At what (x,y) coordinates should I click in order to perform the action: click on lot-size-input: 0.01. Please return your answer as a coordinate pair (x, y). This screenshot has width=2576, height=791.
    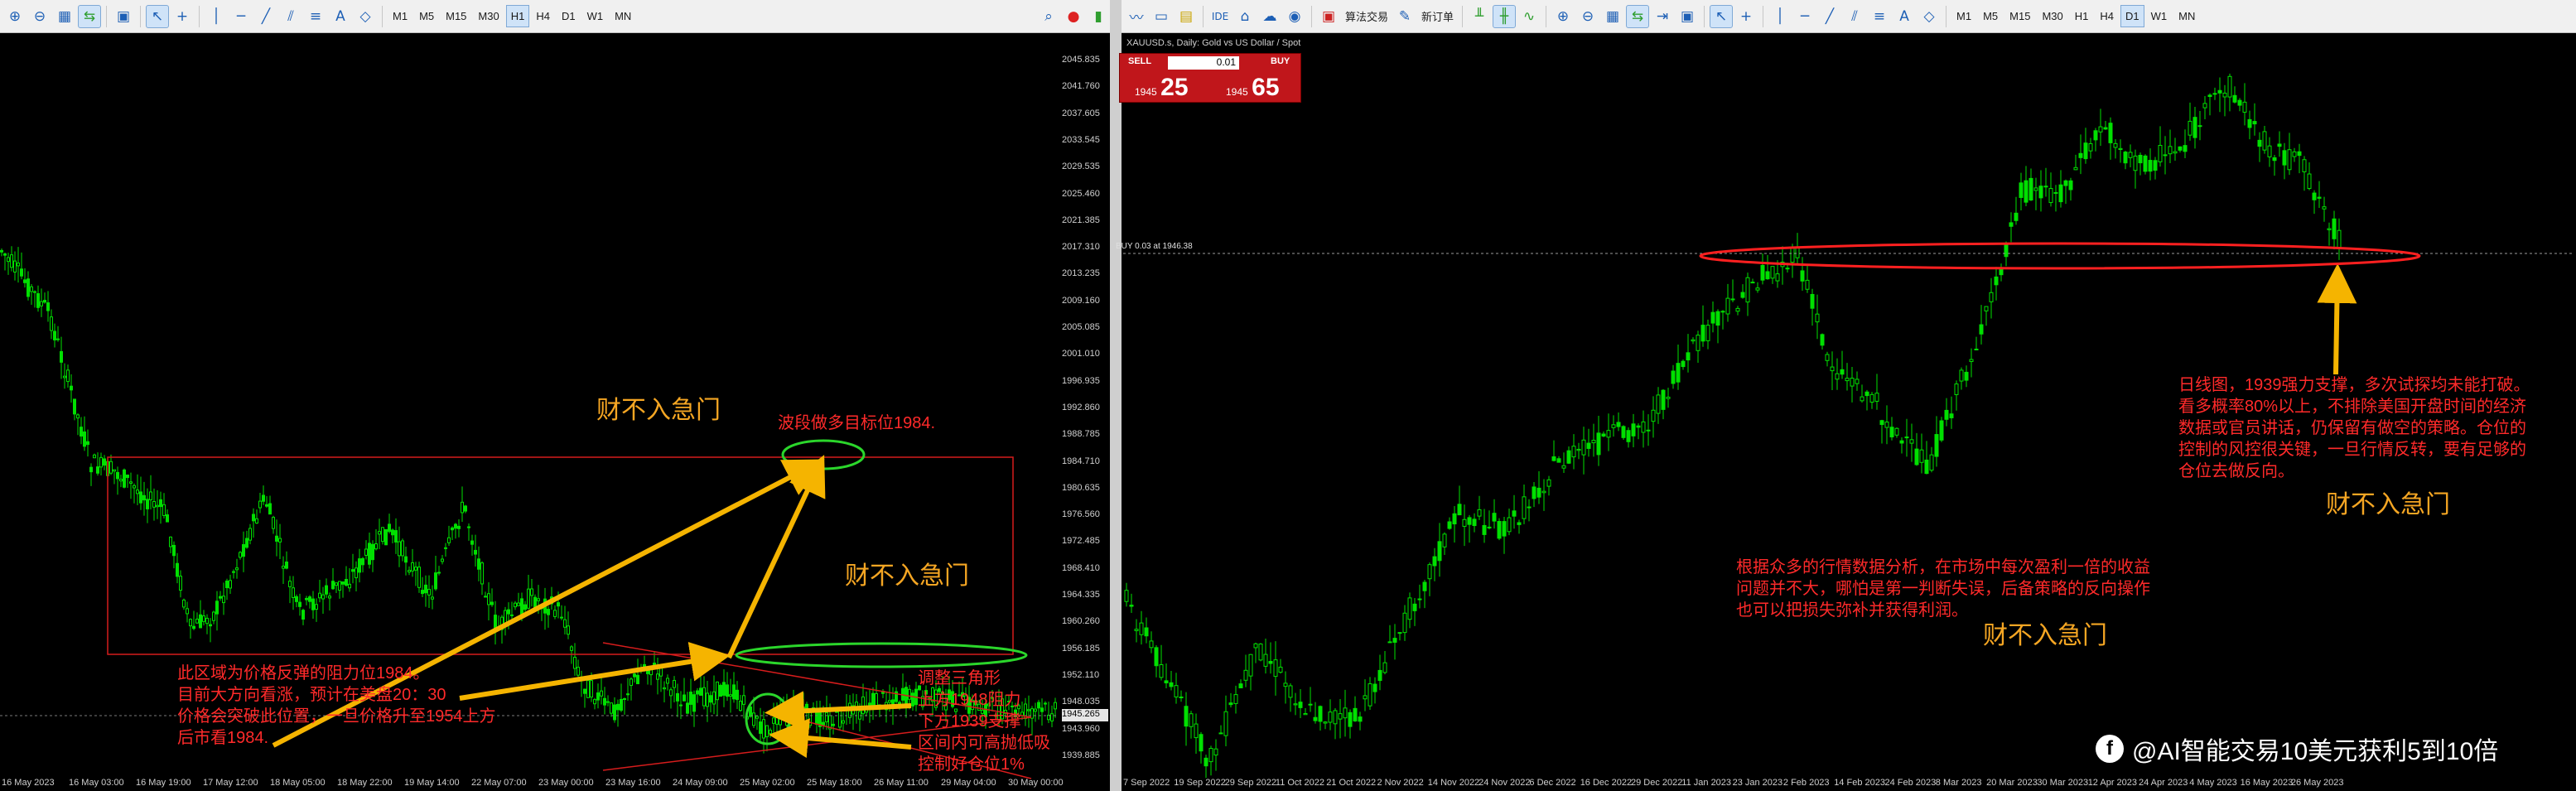
    Looking at the image, I should click on (1204, 63).